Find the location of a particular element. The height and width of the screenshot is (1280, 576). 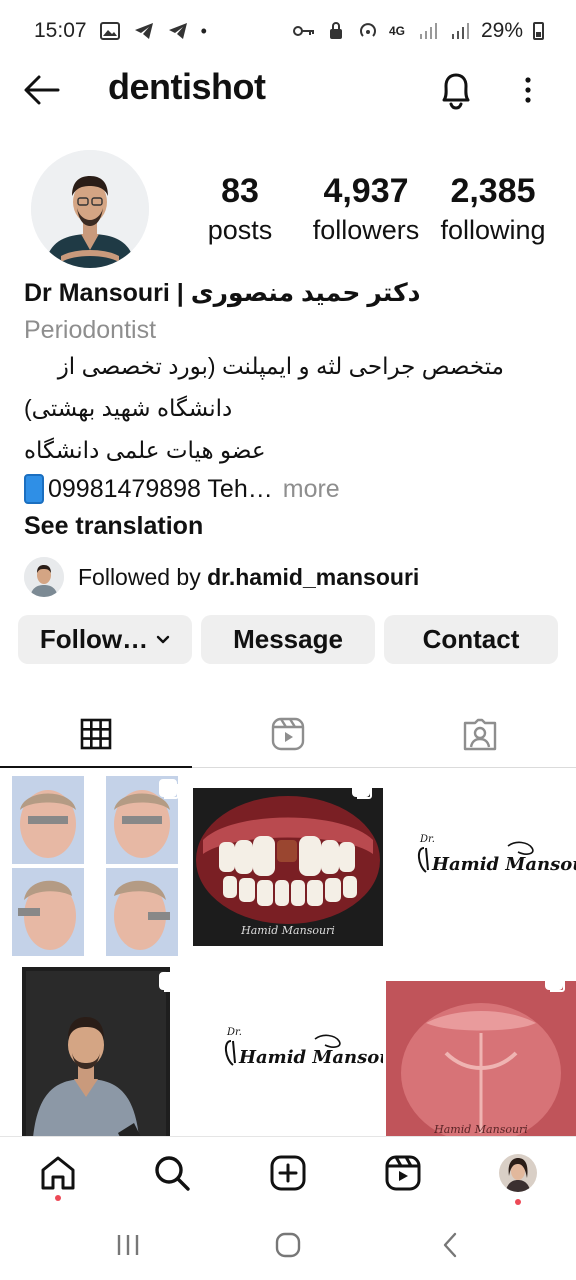

battery-icon is located at coordinates (538, 31).